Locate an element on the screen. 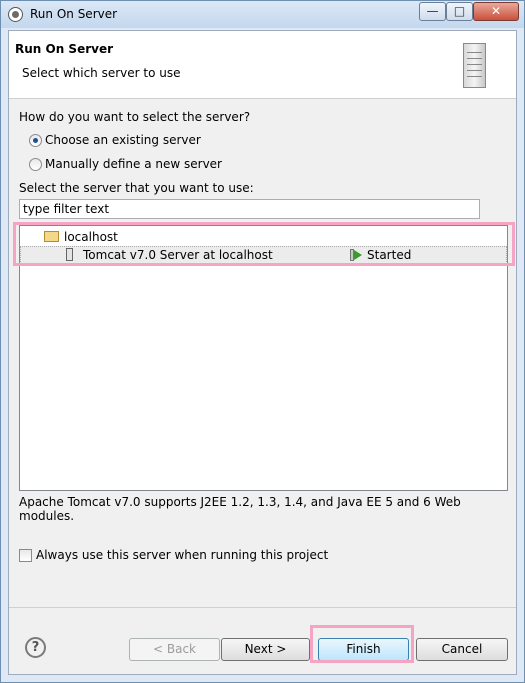  choose-existing-label: Choose an existing server is located at coordinates (123, 140).